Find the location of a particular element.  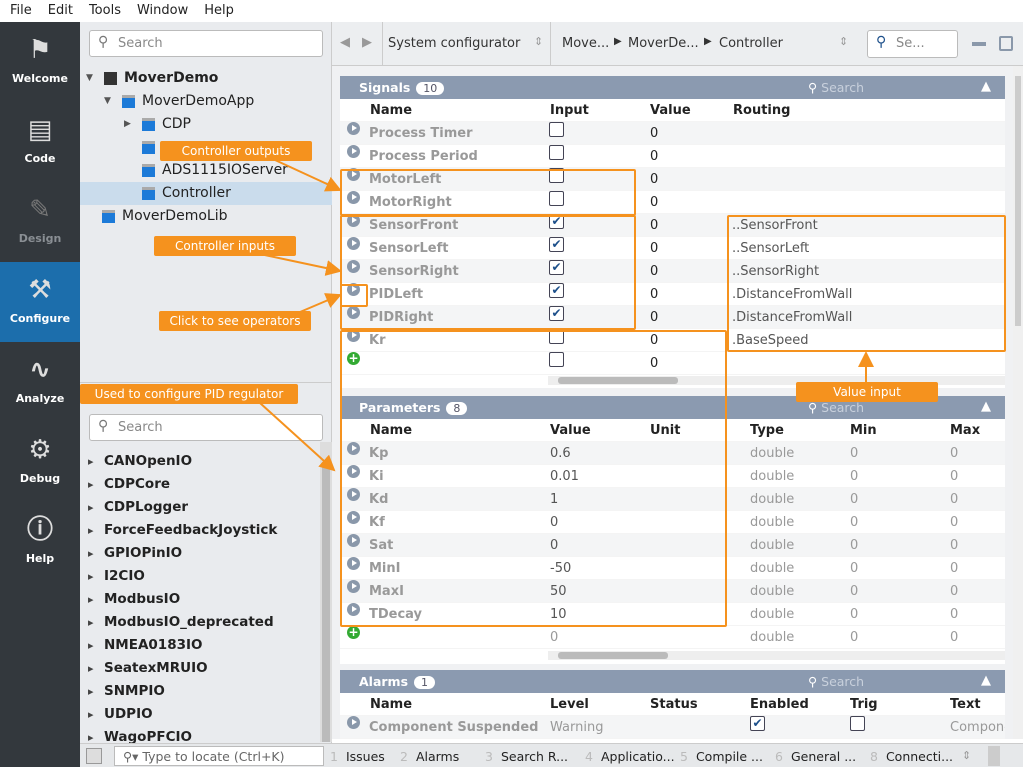

arrow-pid is located at coordinates (297, 437).